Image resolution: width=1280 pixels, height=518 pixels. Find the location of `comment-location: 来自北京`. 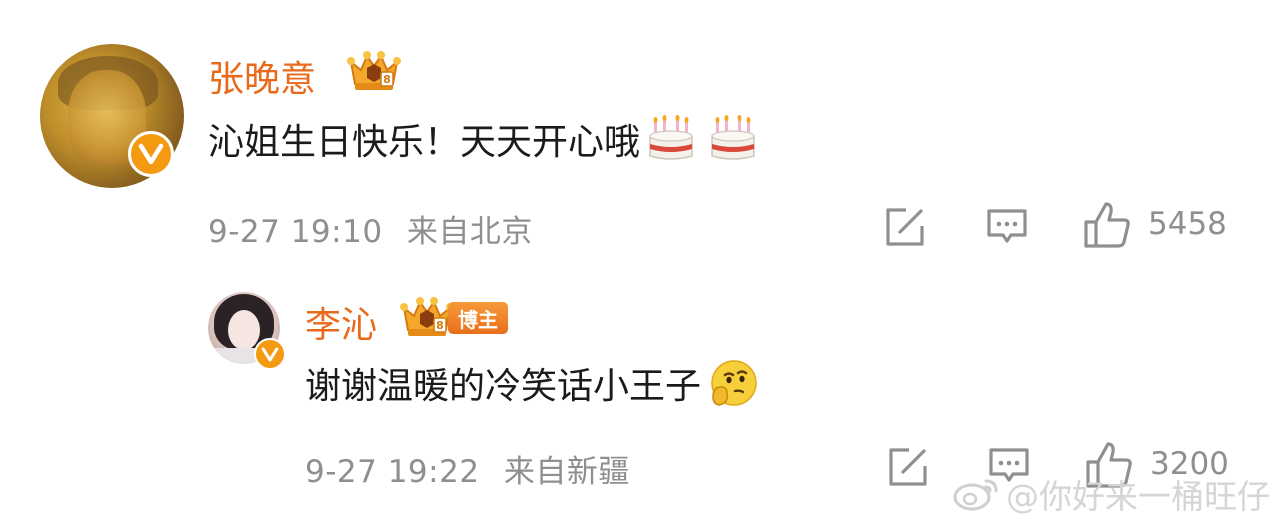

comment-location: 来自北京 is located at coordinates (469, 232).